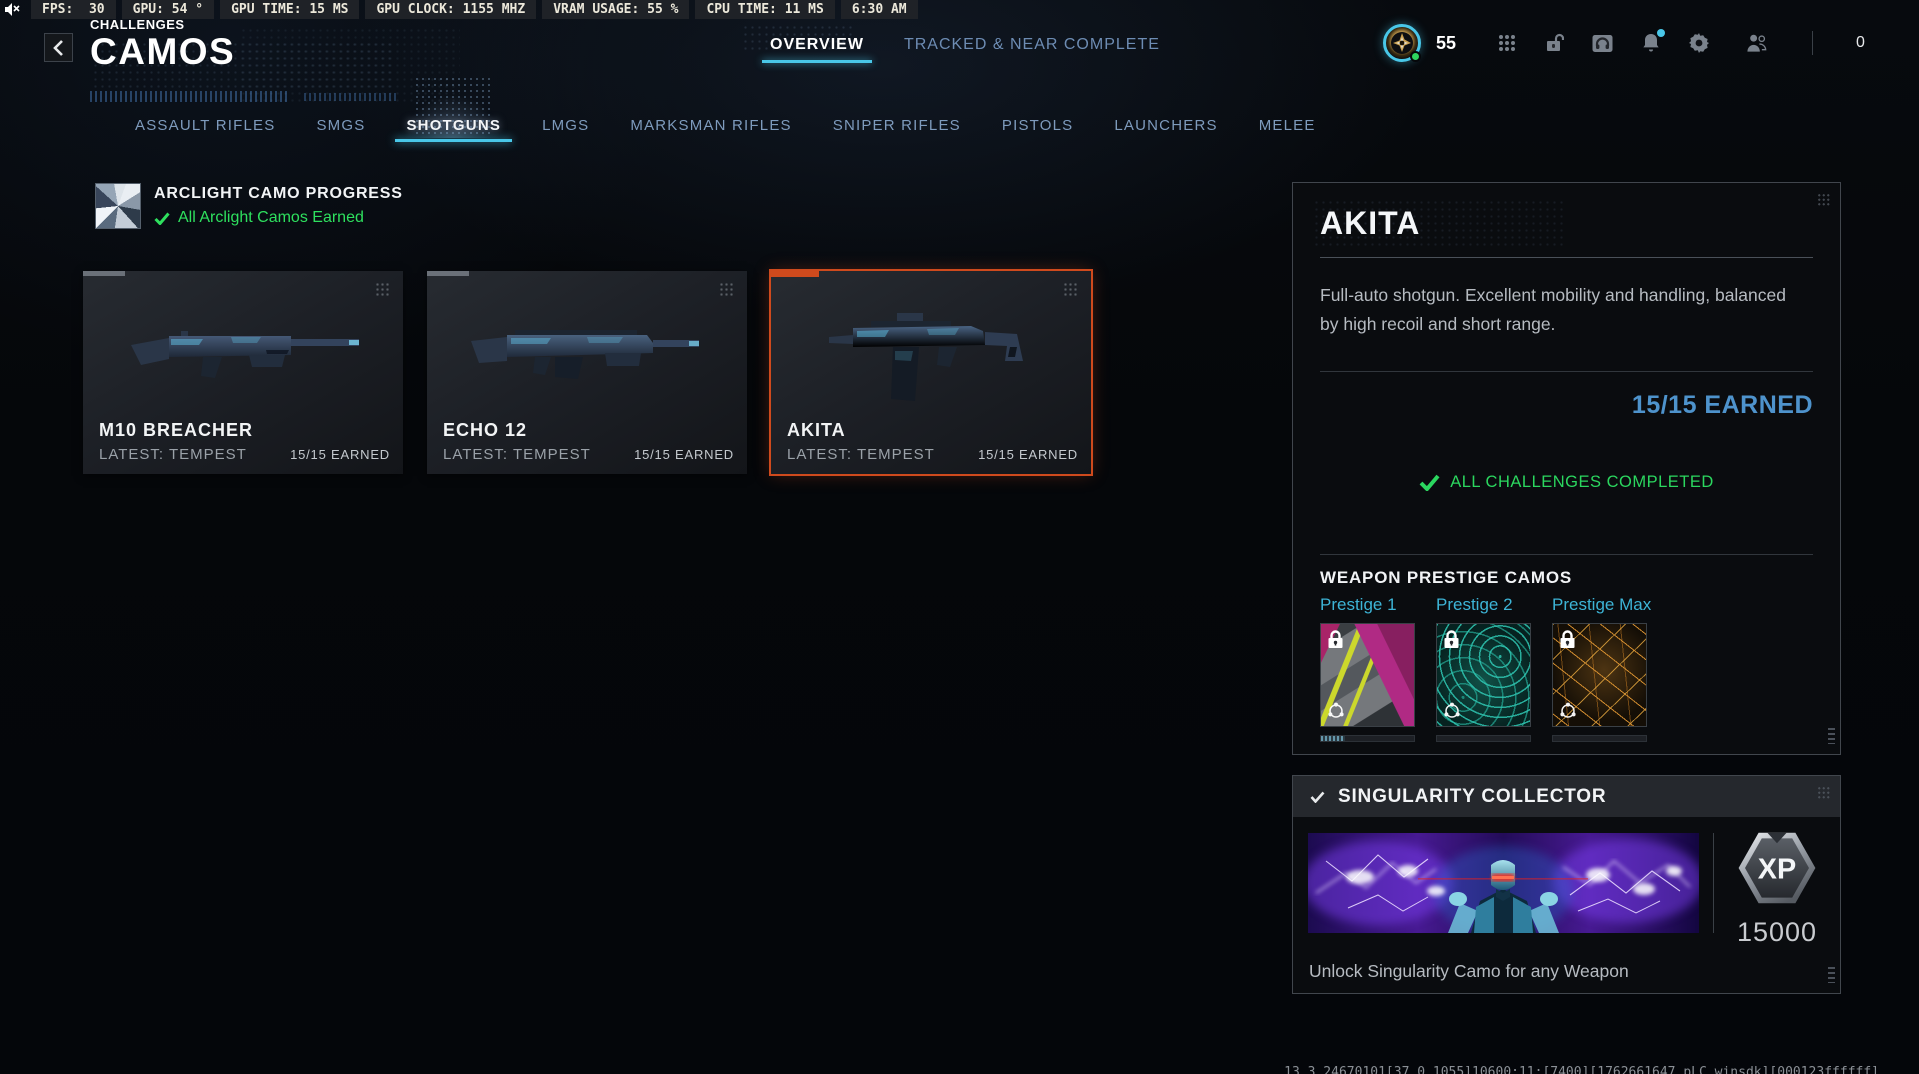 The image size is (1919, 1074). Describe the element at coordinates (137, 24) in the screenshot. I see `breadcrumb: CHALLENGES` at that location.